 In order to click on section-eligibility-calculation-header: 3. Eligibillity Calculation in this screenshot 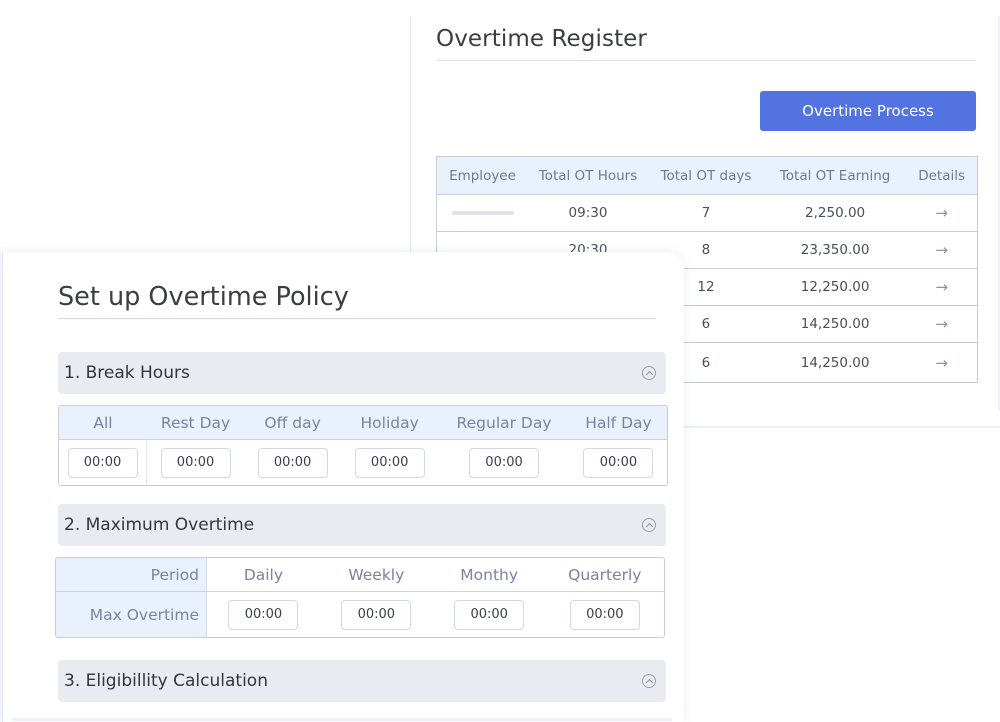, I will do `click(362, 681)`.